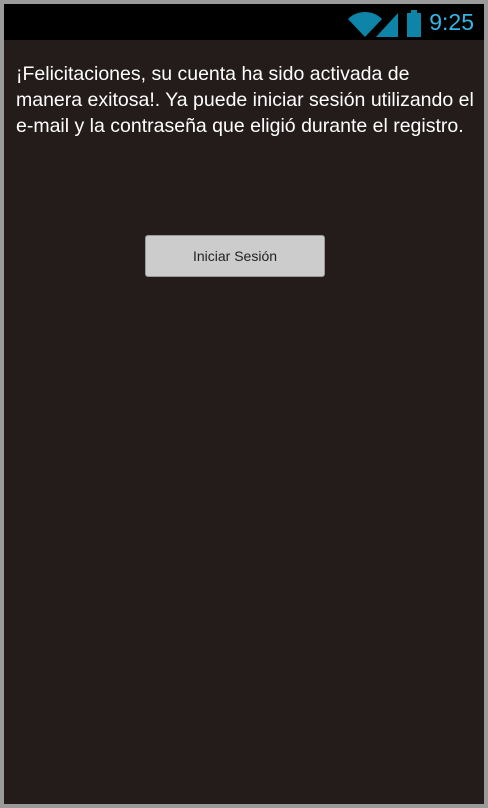  Describe the element at coordinates (387, 25) in the screenshot. I see `signal-icon` at that location.